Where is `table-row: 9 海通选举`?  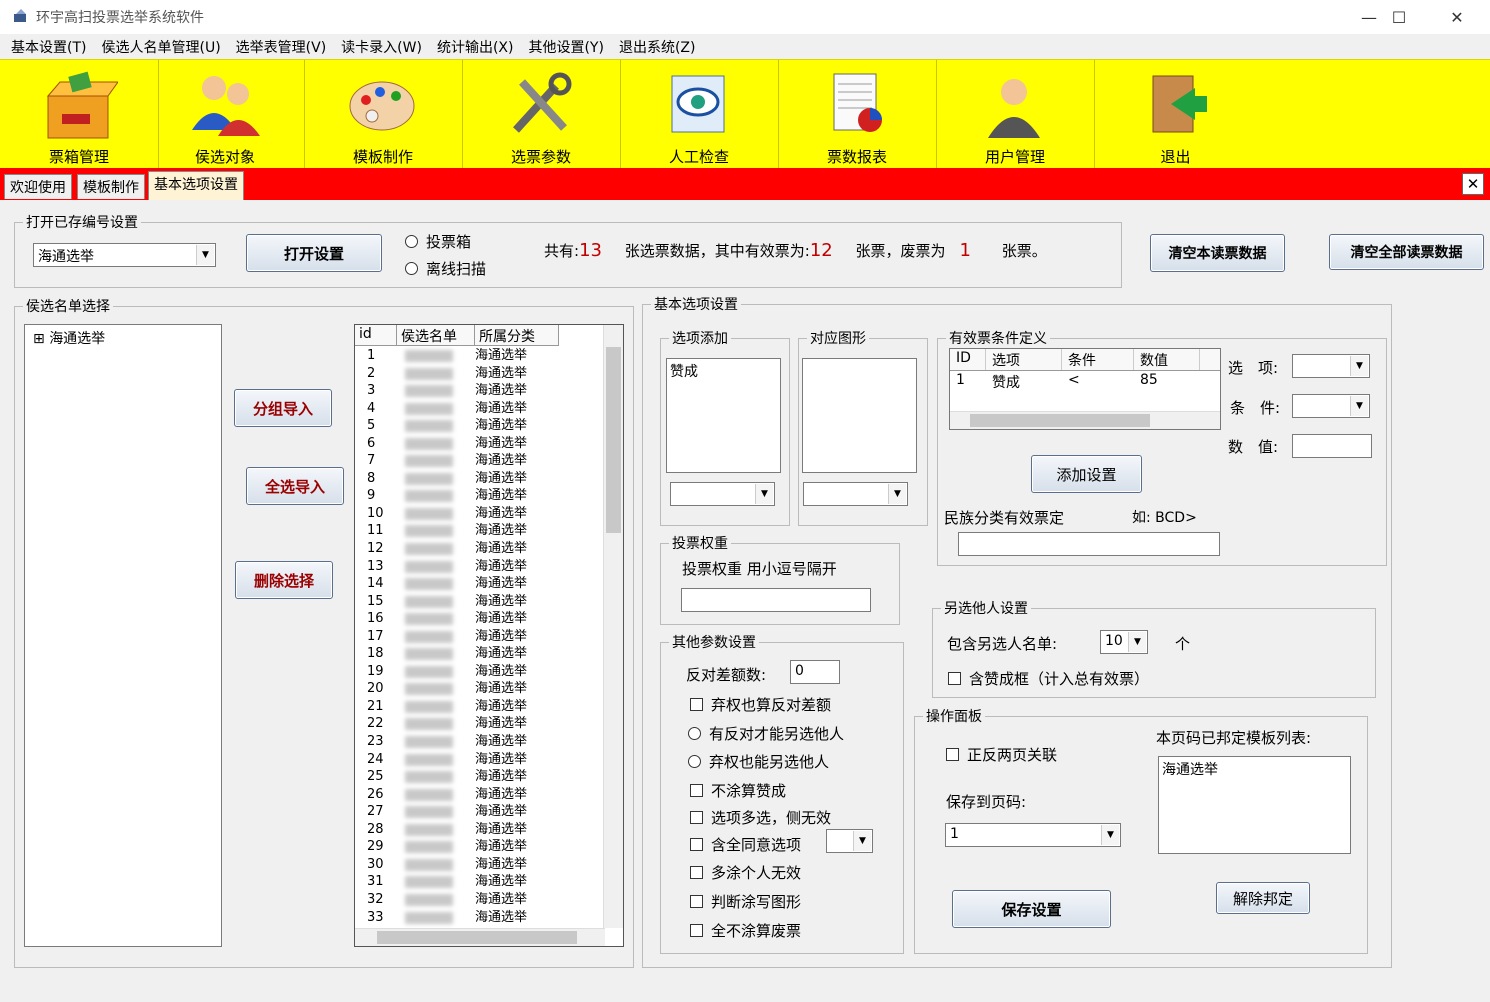 table-row: 9 海通选举 is located at coordinates (479, 496).